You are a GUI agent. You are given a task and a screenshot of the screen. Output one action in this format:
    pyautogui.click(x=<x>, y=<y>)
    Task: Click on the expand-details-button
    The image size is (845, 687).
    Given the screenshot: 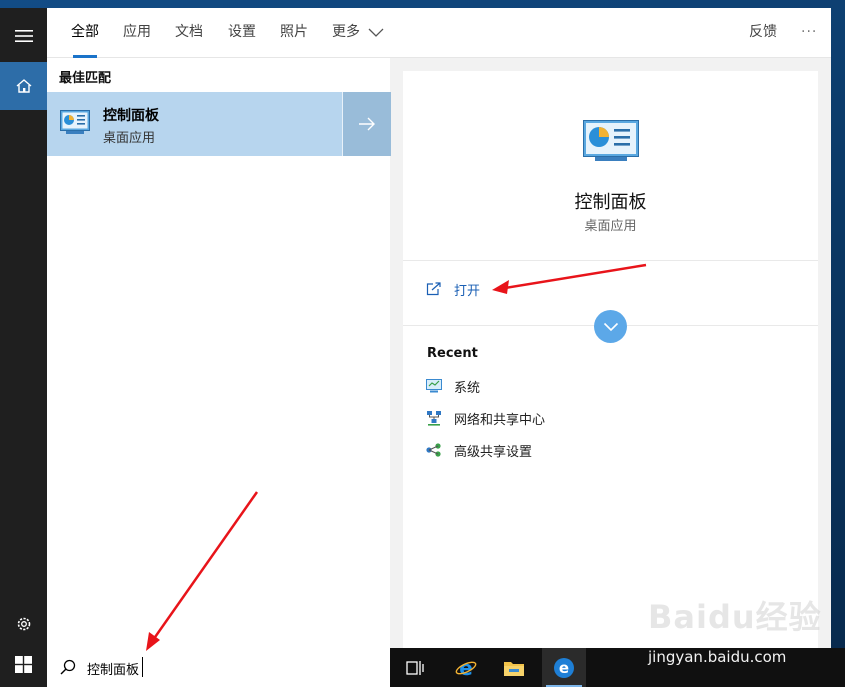 What is the action you would take?
    pyautogui.click(x=366, y=124)
    